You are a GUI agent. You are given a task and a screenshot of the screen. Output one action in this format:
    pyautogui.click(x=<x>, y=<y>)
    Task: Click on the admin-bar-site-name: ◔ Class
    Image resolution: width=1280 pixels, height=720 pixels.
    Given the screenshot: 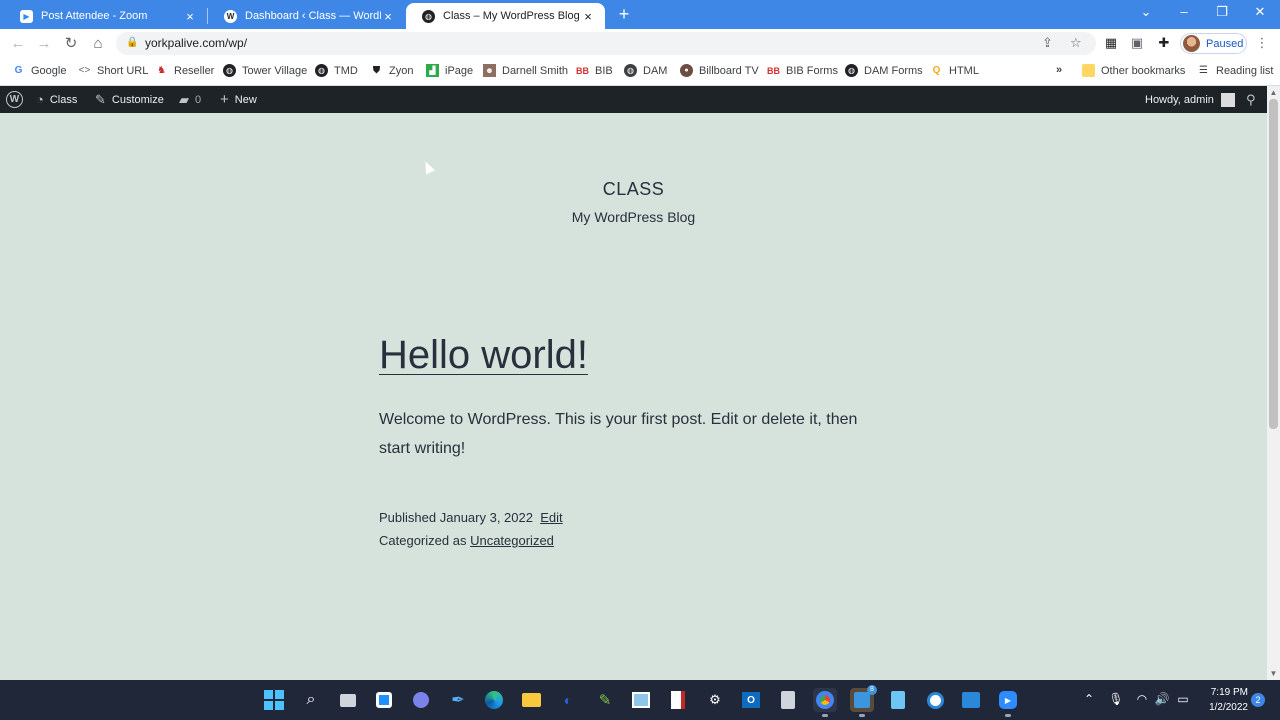 What is the action you would take?
    pyautogui.click(x=56, y=99)
    